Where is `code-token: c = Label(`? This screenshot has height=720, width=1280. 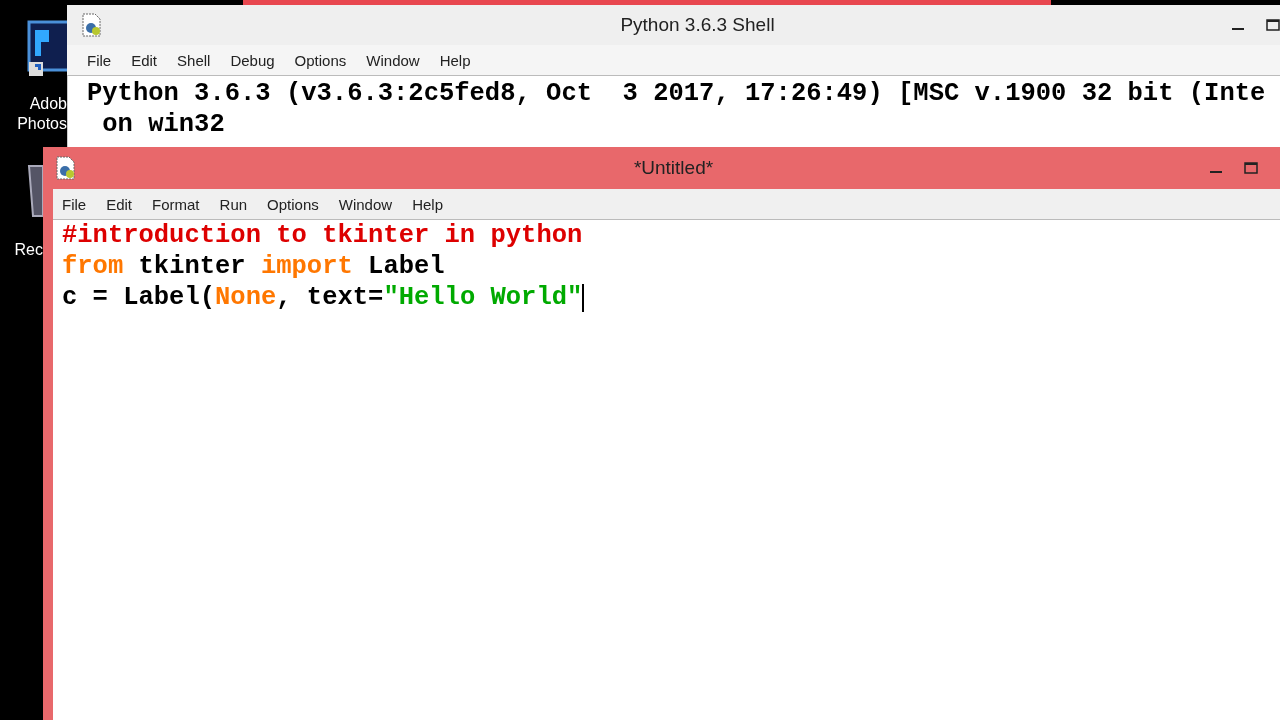
code-token: c = Label( is located at coordinates (139, 297).